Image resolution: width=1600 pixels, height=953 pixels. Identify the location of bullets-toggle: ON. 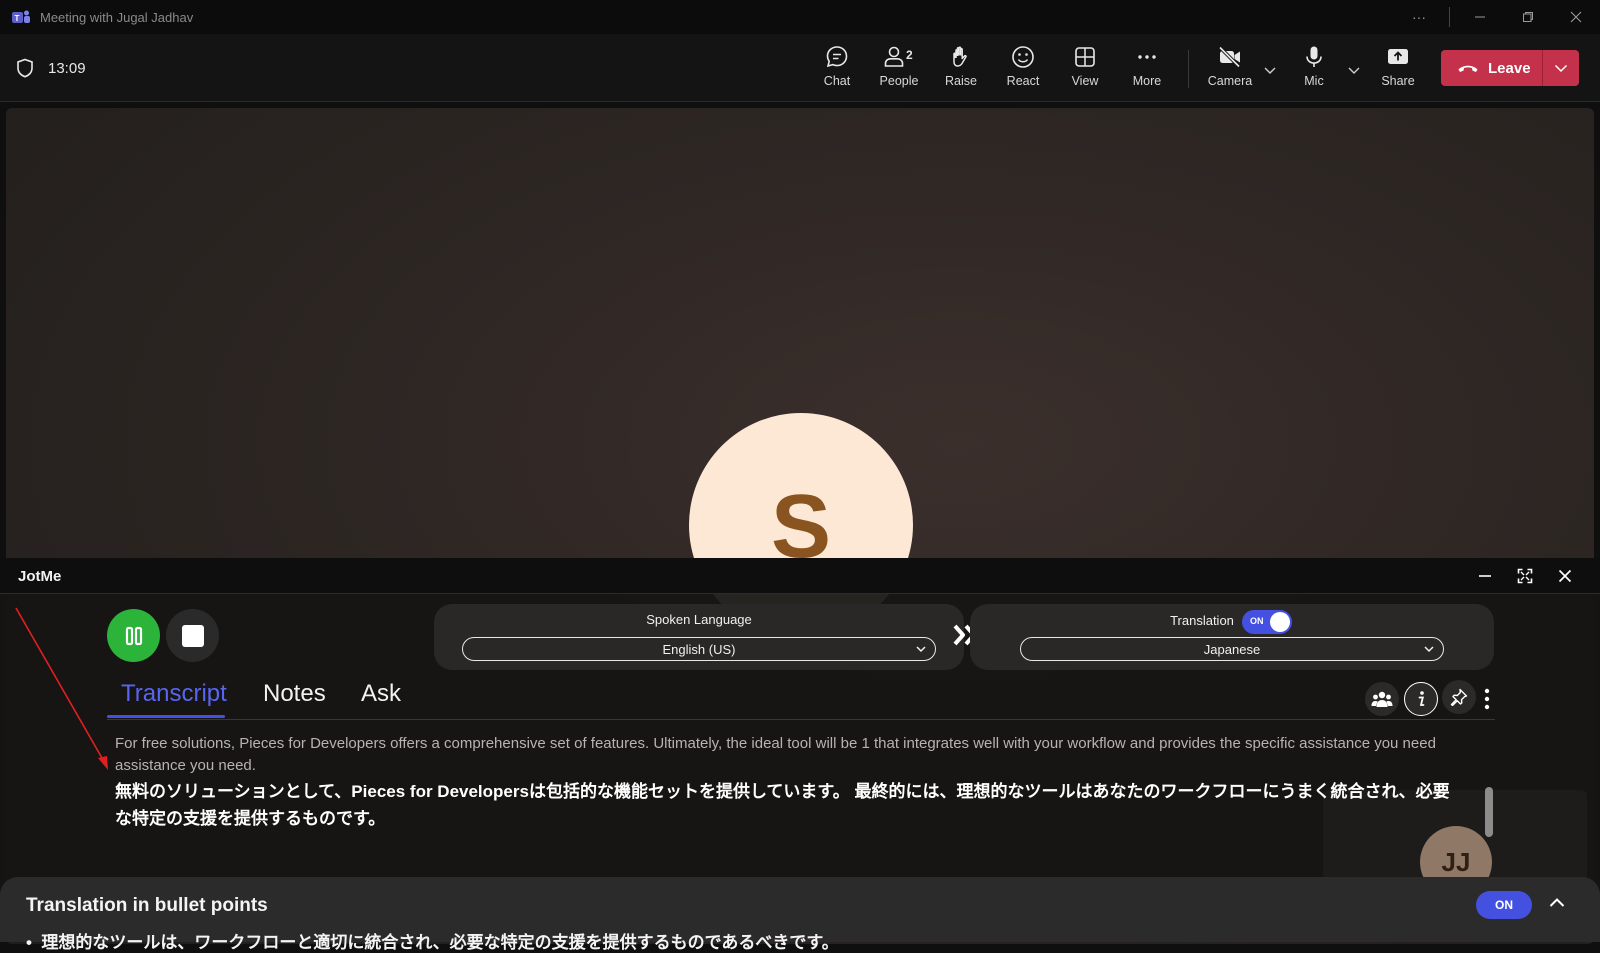
(1504, 905).